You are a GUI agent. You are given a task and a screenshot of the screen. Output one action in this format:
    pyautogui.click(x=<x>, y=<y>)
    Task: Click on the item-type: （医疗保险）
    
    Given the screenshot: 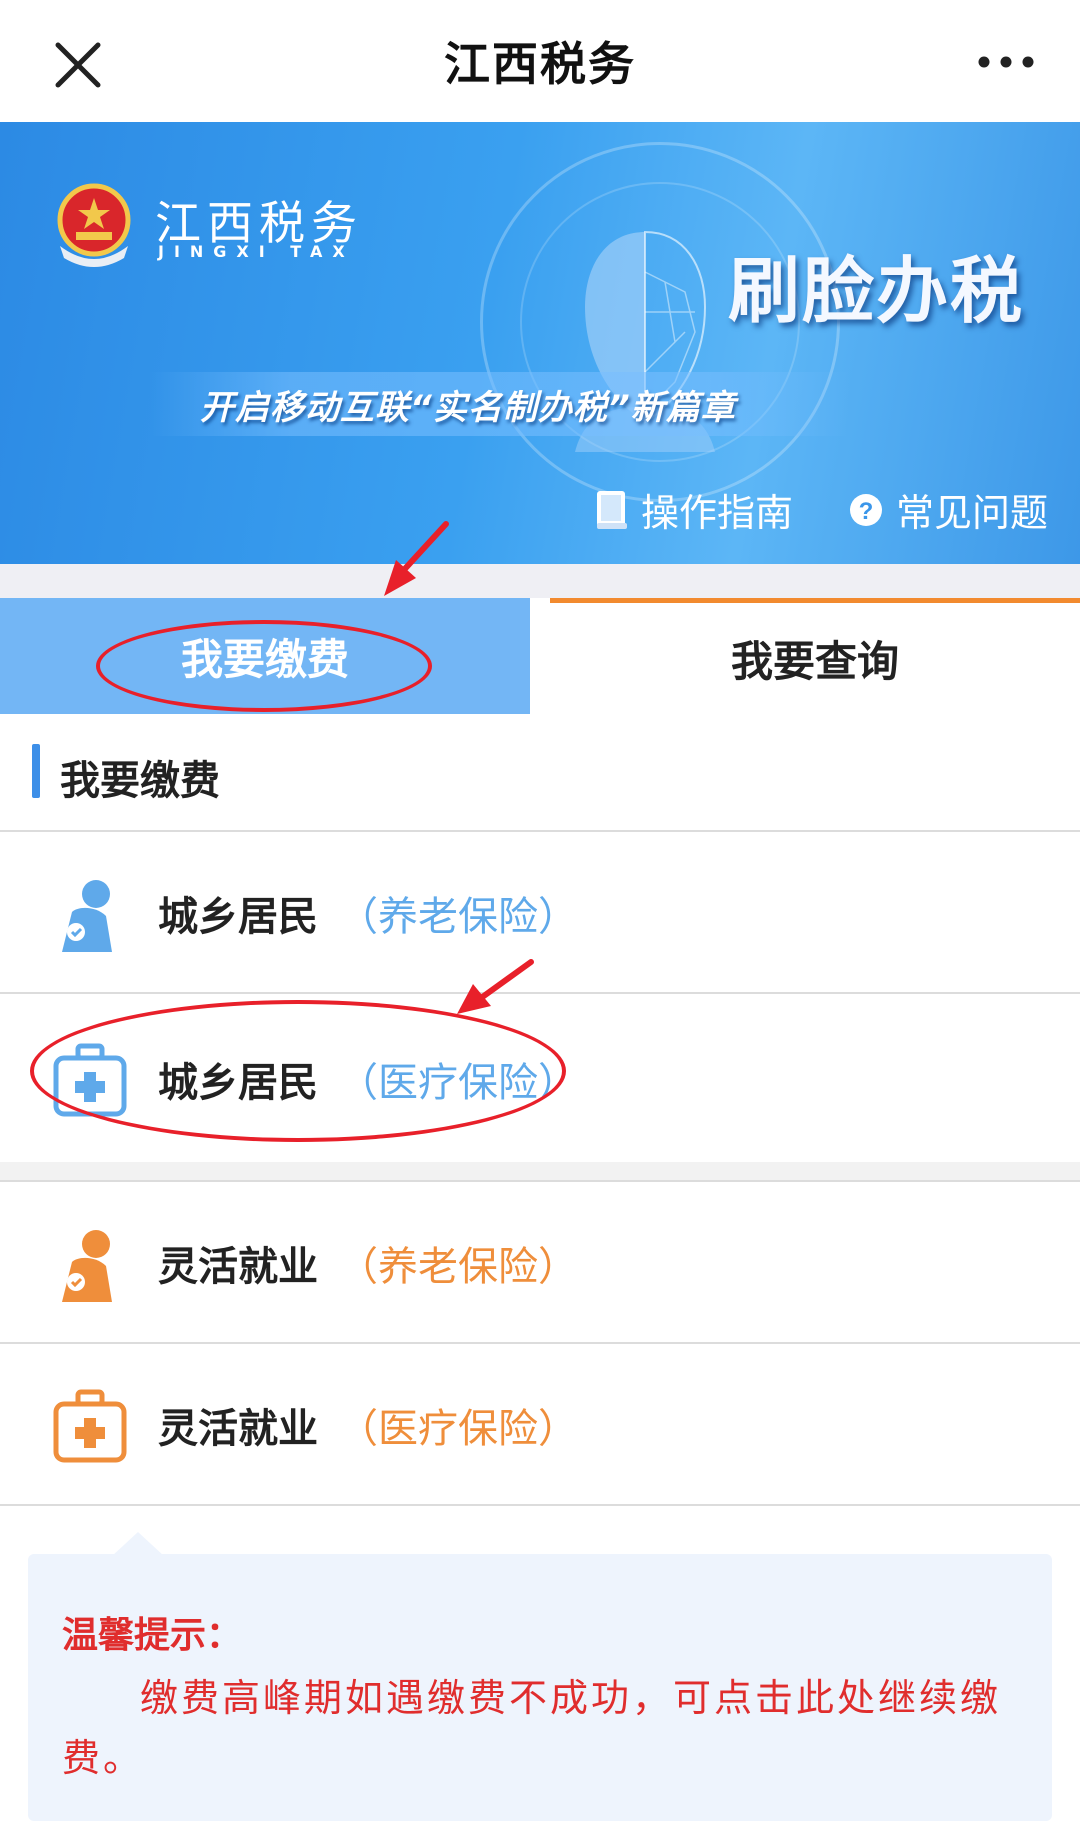 What is the action you would take?
    pyautogui.click(x=458, y=1429)
    